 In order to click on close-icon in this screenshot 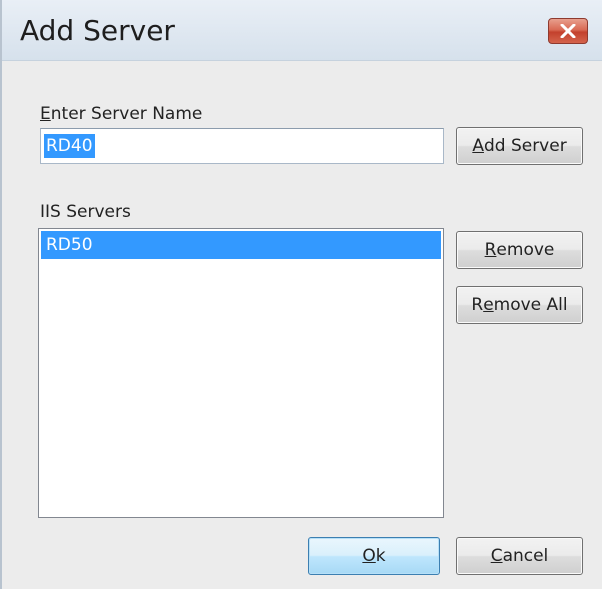, I will do `click(568, 31)`.